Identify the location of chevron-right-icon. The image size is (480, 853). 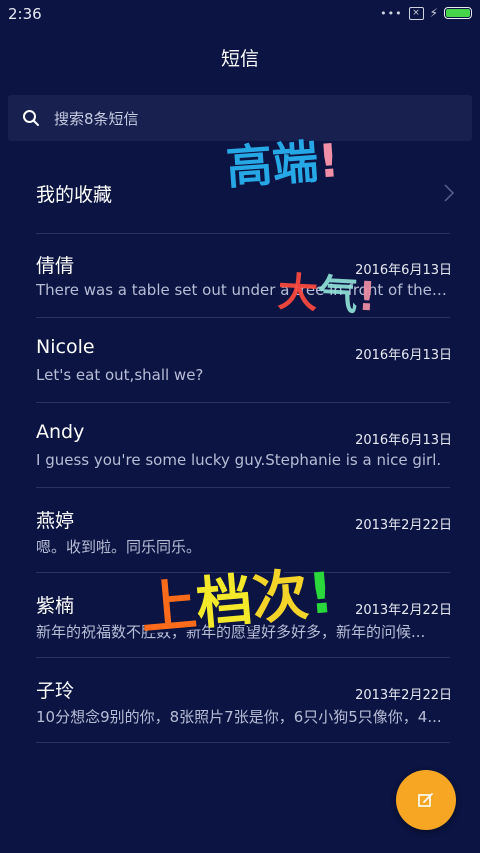
(449, 193).